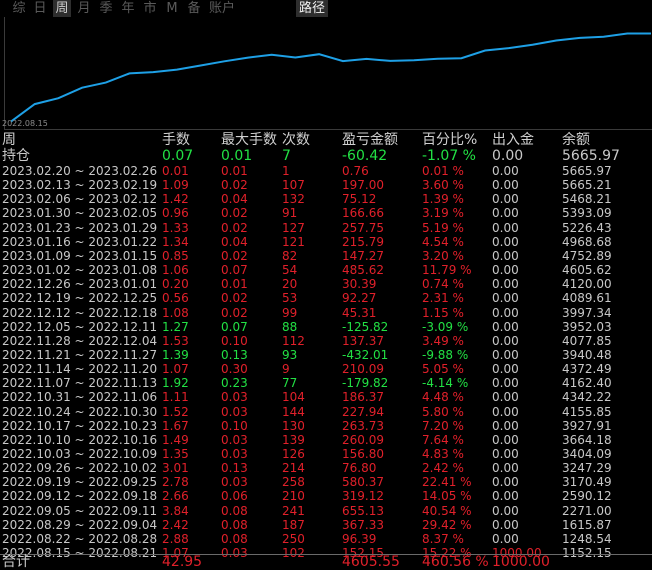  Describe the element at coordinates (447, 270) in the screenshot. I see `cell-pct: 11.79 %` at that location.